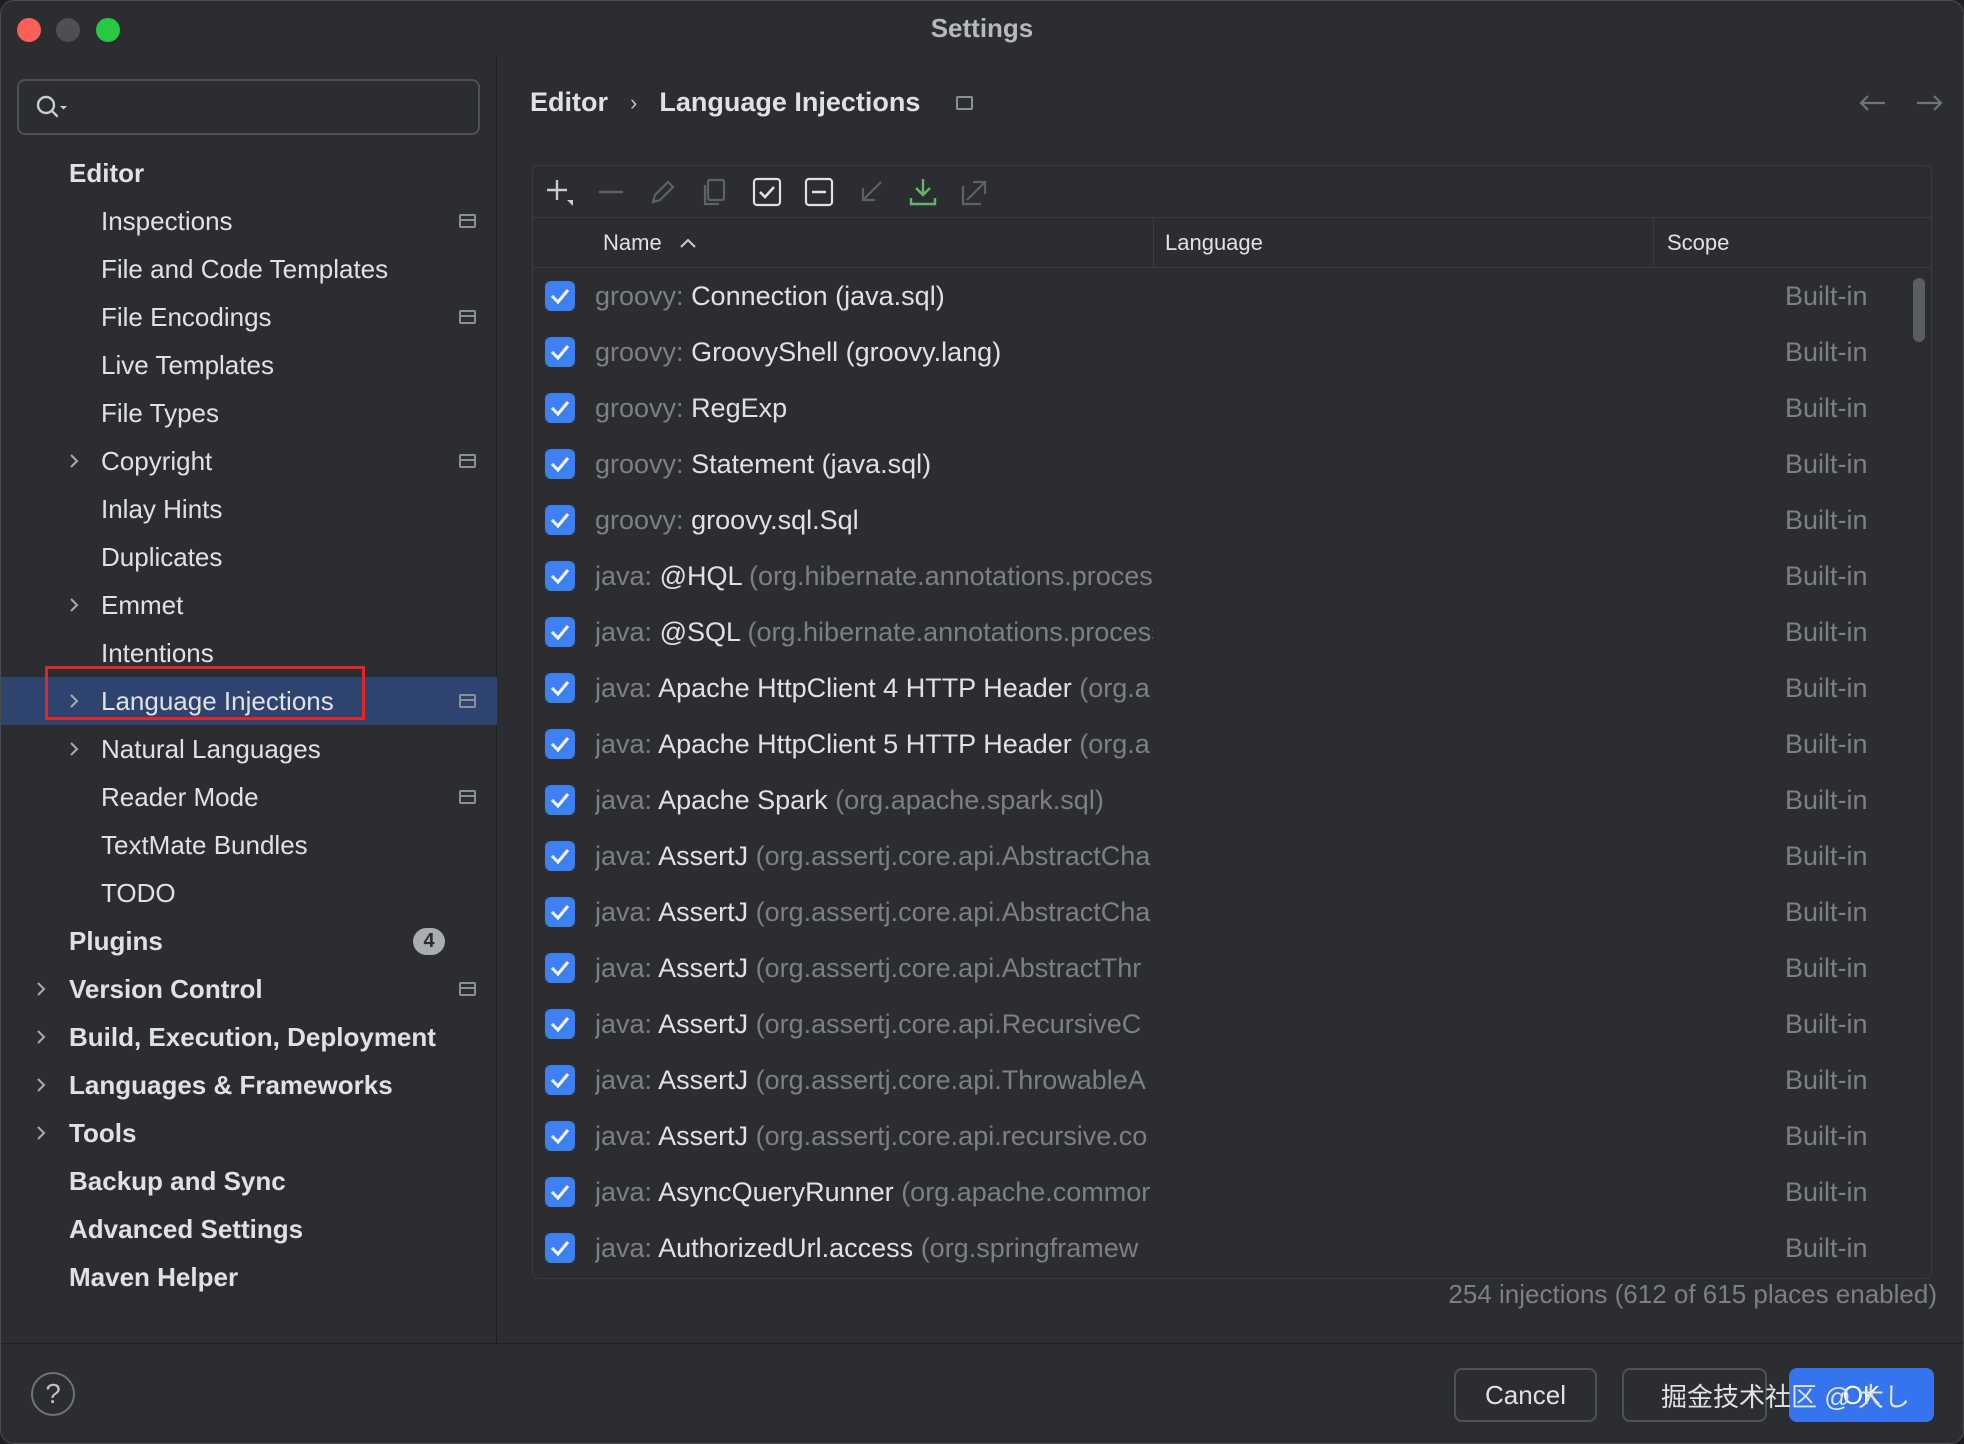 This screenshot has width=1964, height=1444. Describe the element at coordinates (1872, 103) in the screenshot. I see `back-arrow-icon` at that location.